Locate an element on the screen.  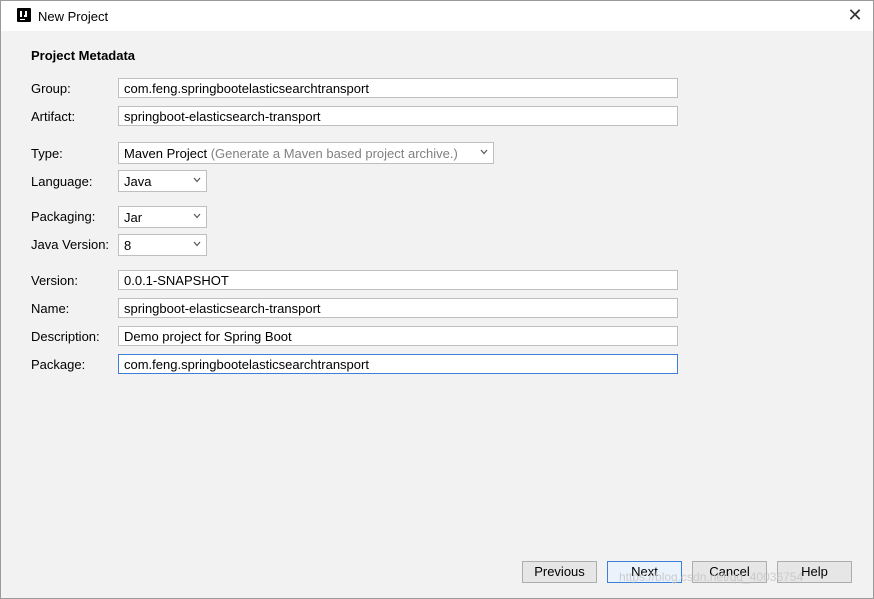
section-title: Project Metadata is located at coordinates (83, 55).